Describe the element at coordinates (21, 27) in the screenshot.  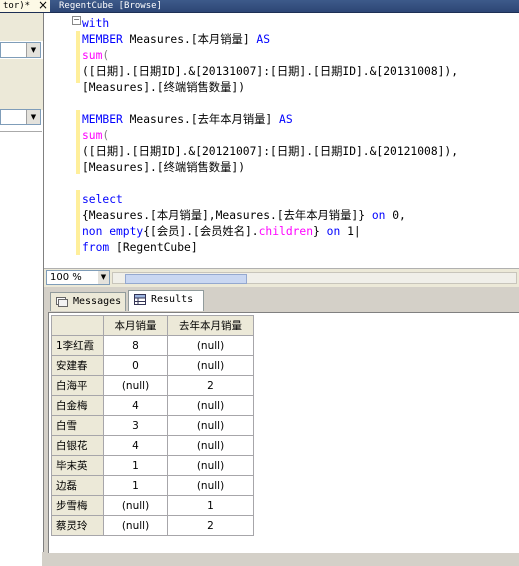
I see `cube-selector-band` at that location.